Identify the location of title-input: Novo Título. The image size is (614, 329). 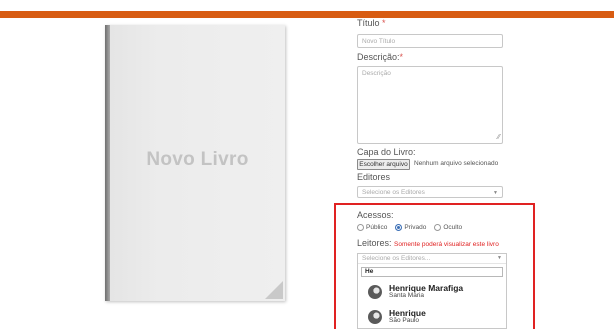
(430, 41).